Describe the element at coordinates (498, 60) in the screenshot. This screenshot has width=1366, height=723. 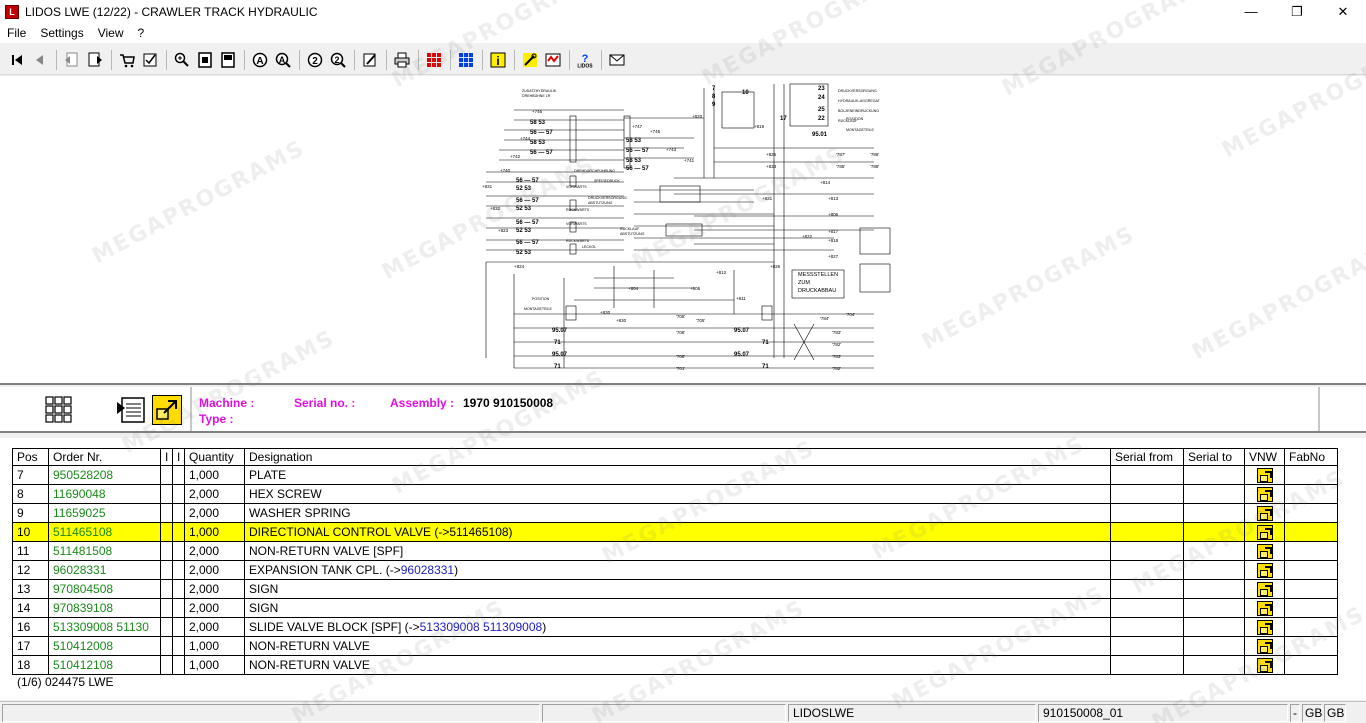
I see `info-icon: i` at that location.